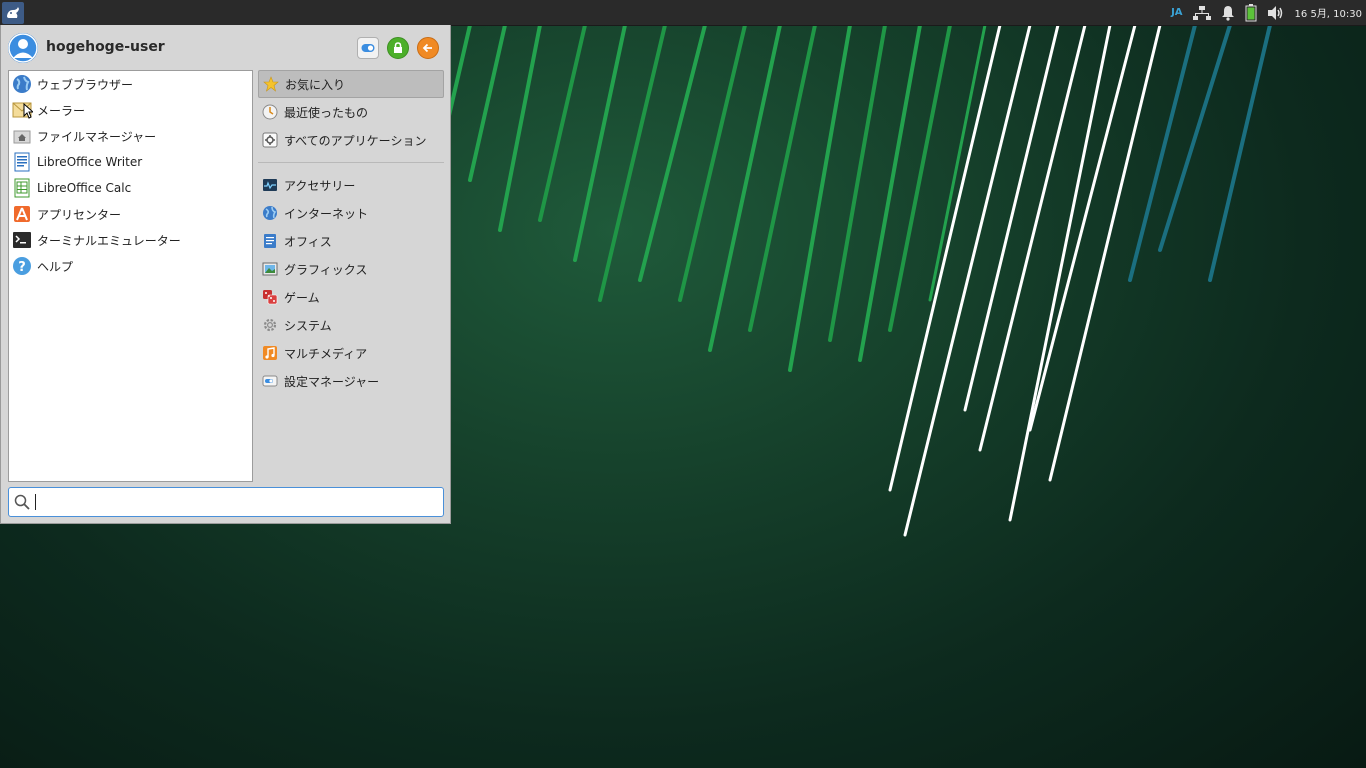 The height and width of the screenshot is (768, 1366). I want to click on help-icon: ?, so click(22, 266).